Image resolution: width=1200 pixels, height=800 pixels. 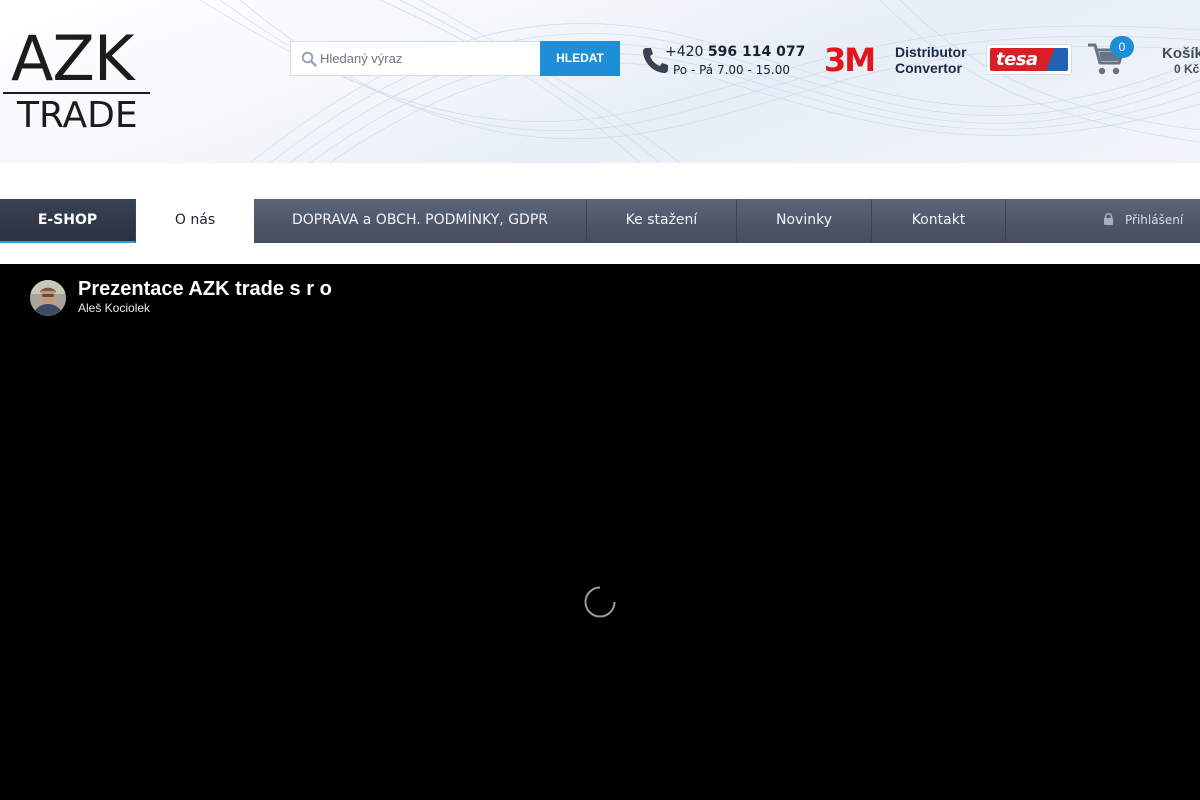 I want to click on distributor-label: Distributor Convertor, so click(x=931, y=60).